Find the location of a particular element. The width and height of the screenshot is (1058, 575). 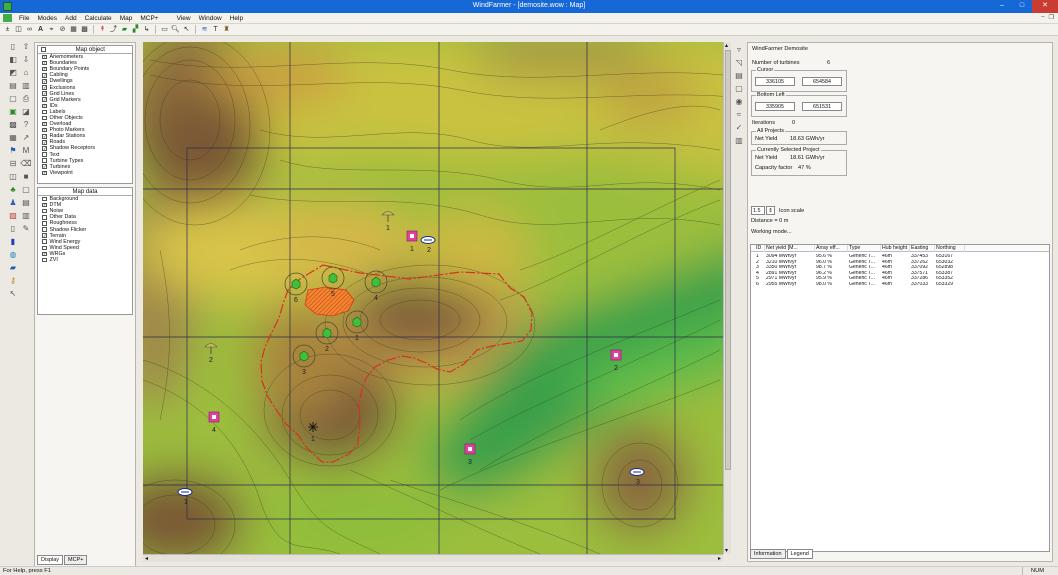

stats-icon: ▤ is located at coordinates (26, 202).